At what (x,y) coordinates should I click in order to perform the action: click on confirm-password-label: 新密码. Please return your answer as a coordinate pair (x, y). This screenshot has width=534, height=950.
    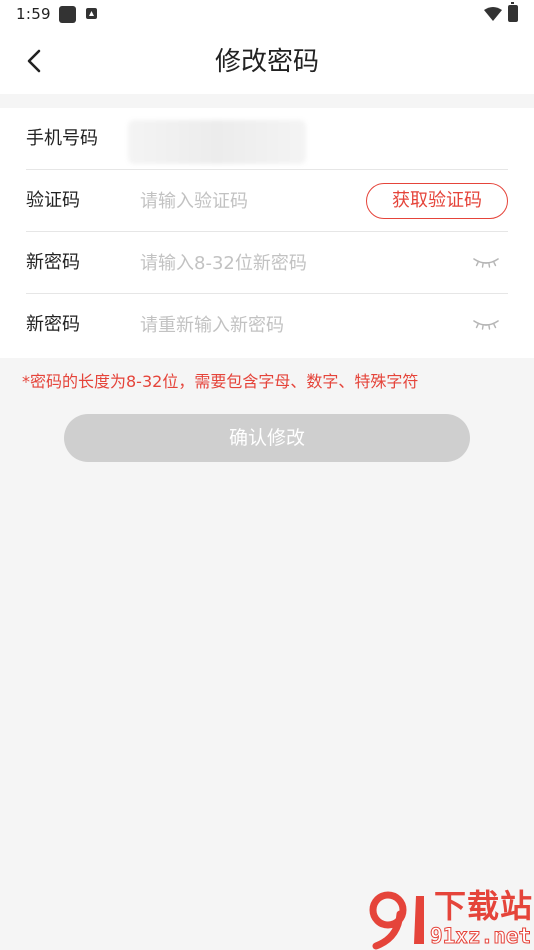
    Looking at the image, I should click on (53, 324).